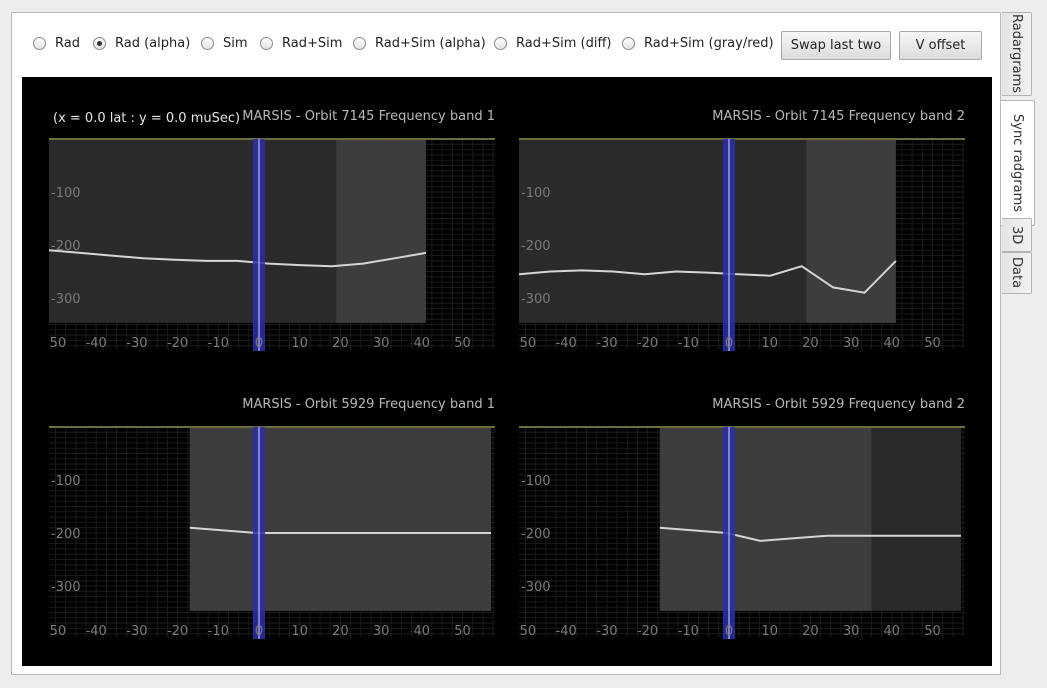  I want to click on tab-data: Data, so click(1017, 273).